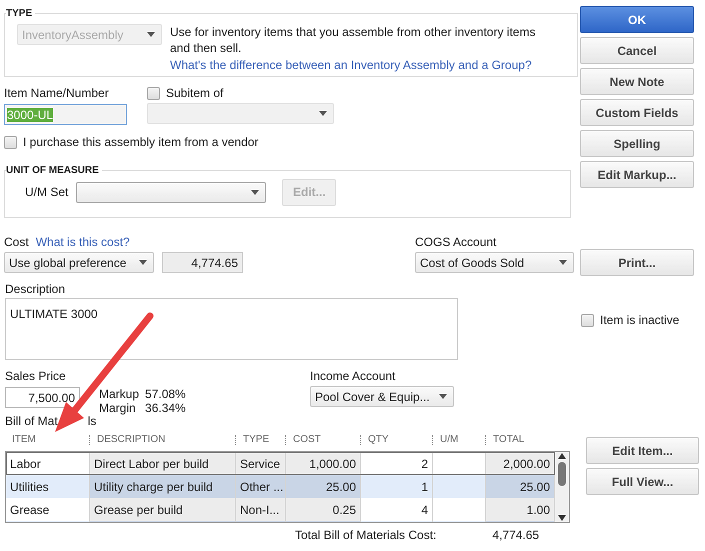 The width and height of the screenshot is (705, 551). Describe the element at coordinates (323, 509) in the screenshot. I see `table-cell: 0.25` at that location.